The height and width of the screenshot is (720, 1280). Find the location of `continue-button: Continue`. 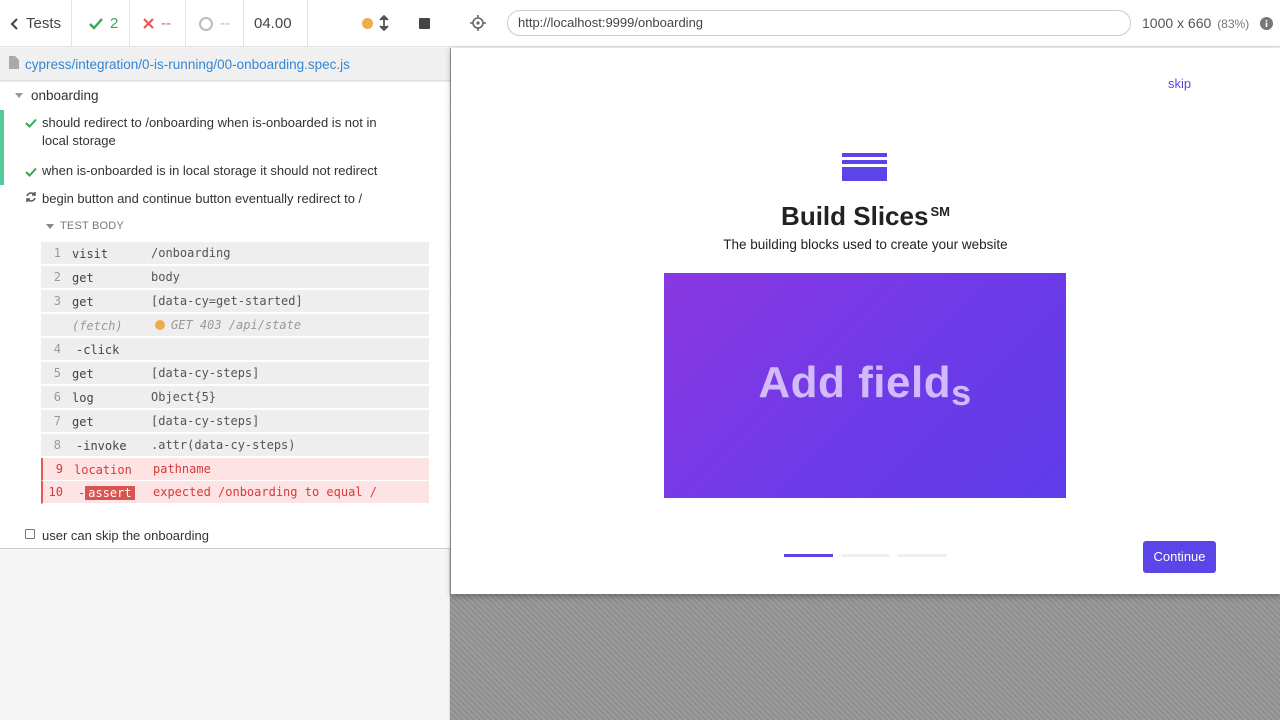

continue-button: Continue is located at coordinates (1179, 557).